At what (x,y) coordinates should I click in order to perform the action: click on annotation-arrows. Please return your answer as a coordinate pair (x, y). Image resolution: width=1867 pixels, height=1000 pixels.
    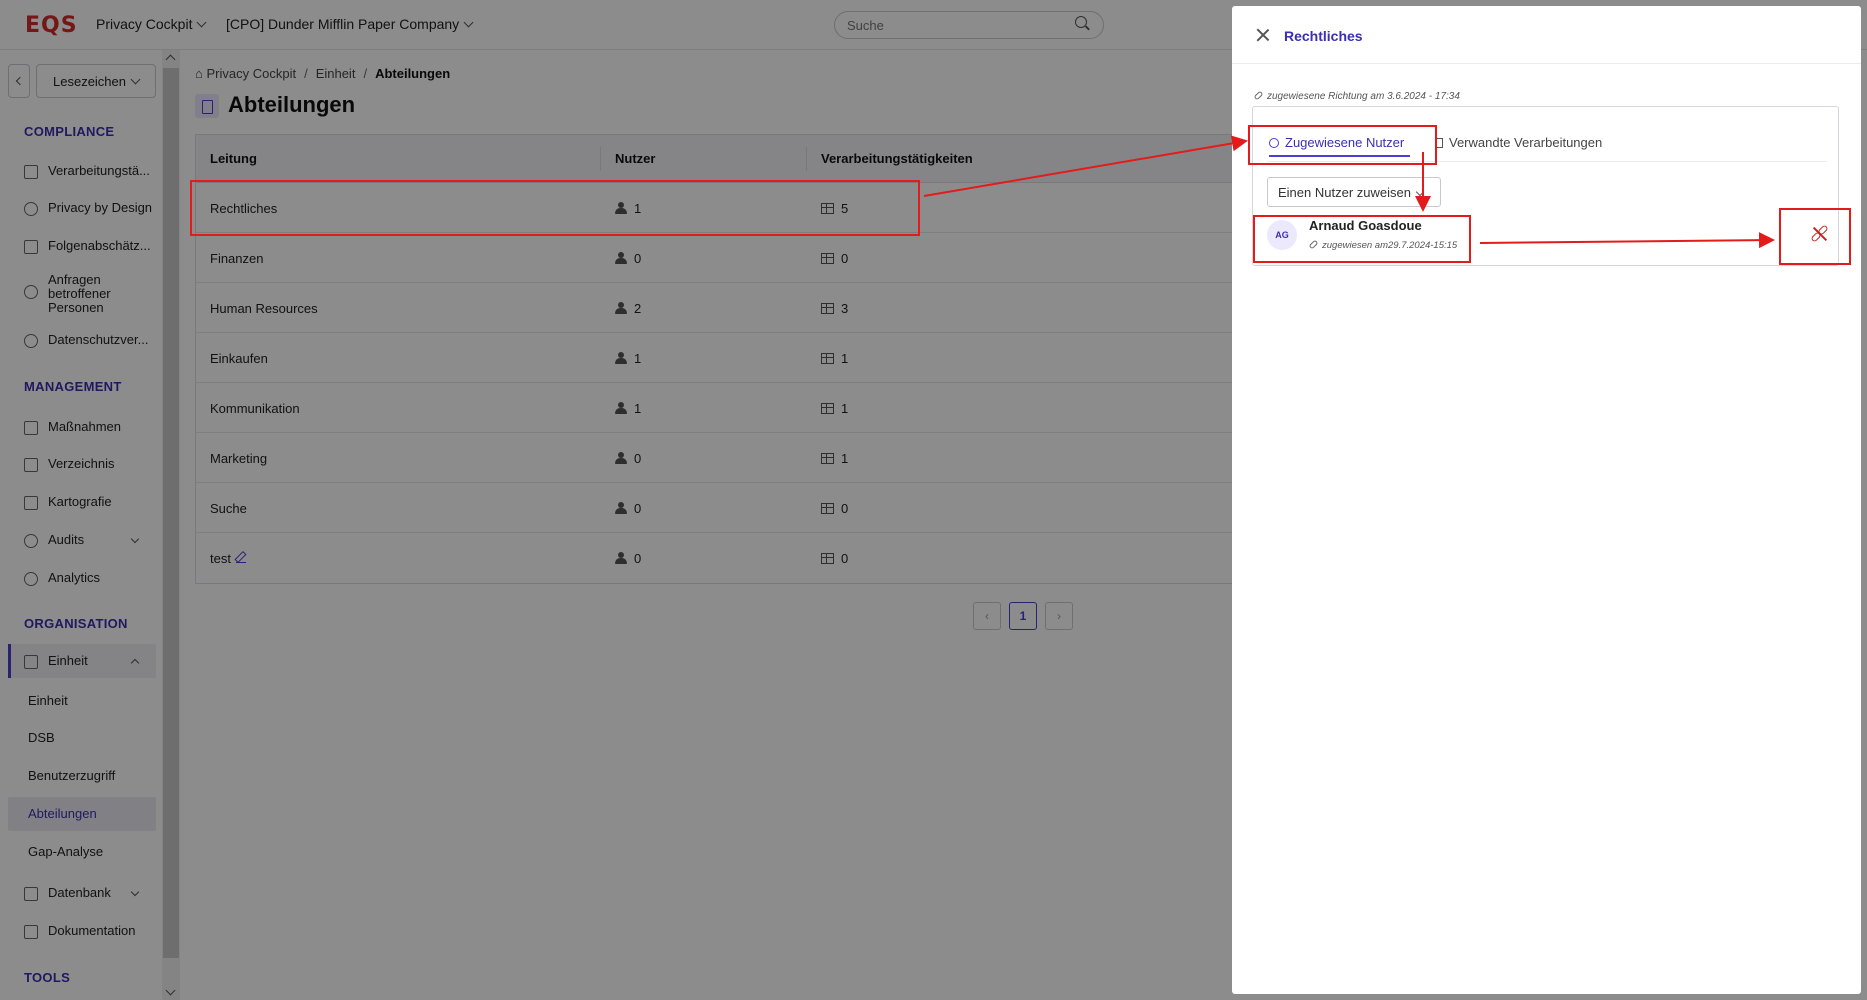
    Looking at the image, I should click on (1349, 192).